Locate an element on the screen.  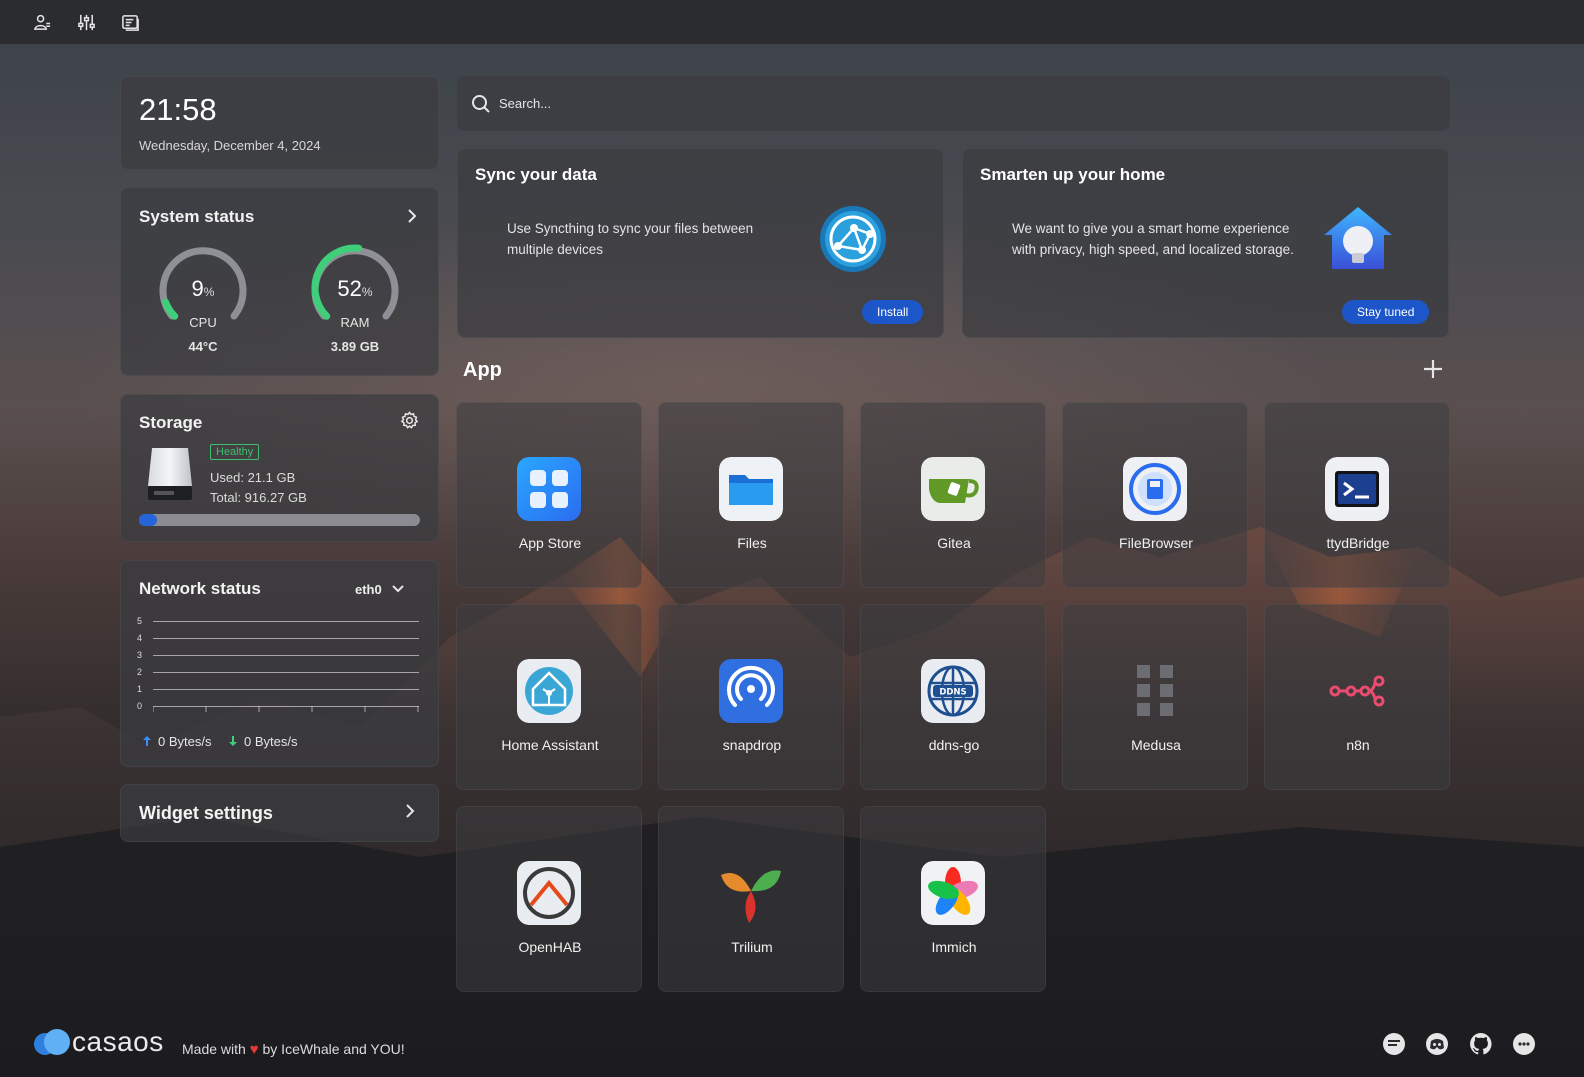
storage-title: Storage is located at coordinates (171, 422).